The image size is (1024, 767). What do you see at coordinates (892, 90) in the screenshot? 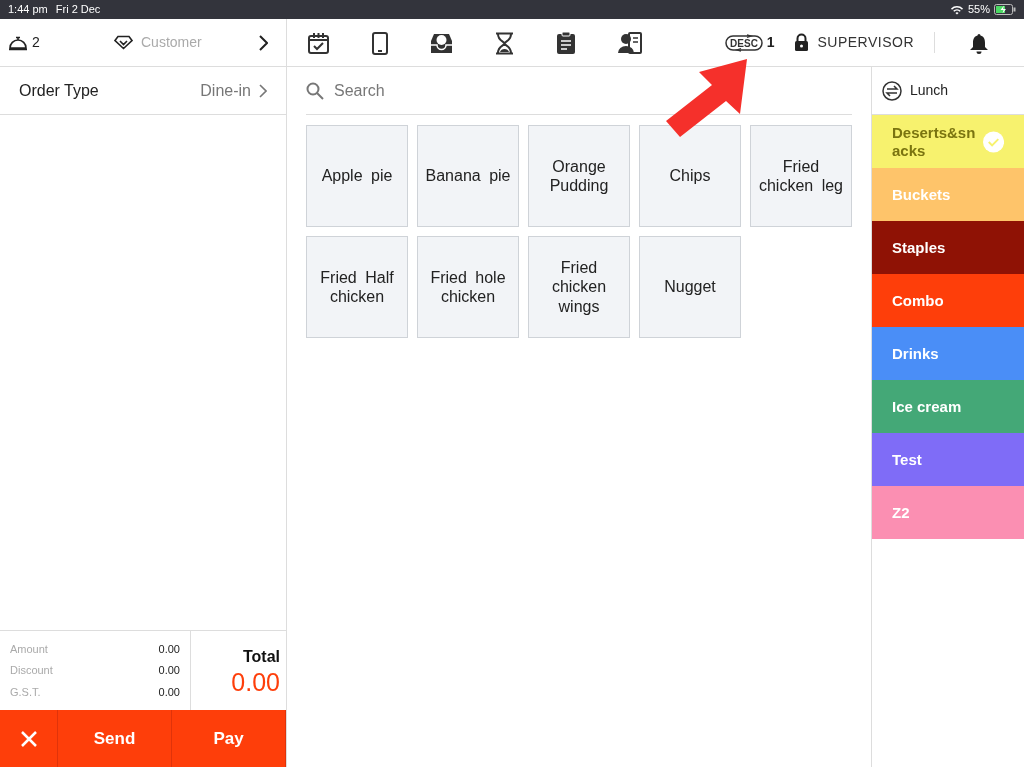
I see `swap-icon` at bounding box center [892, 90].